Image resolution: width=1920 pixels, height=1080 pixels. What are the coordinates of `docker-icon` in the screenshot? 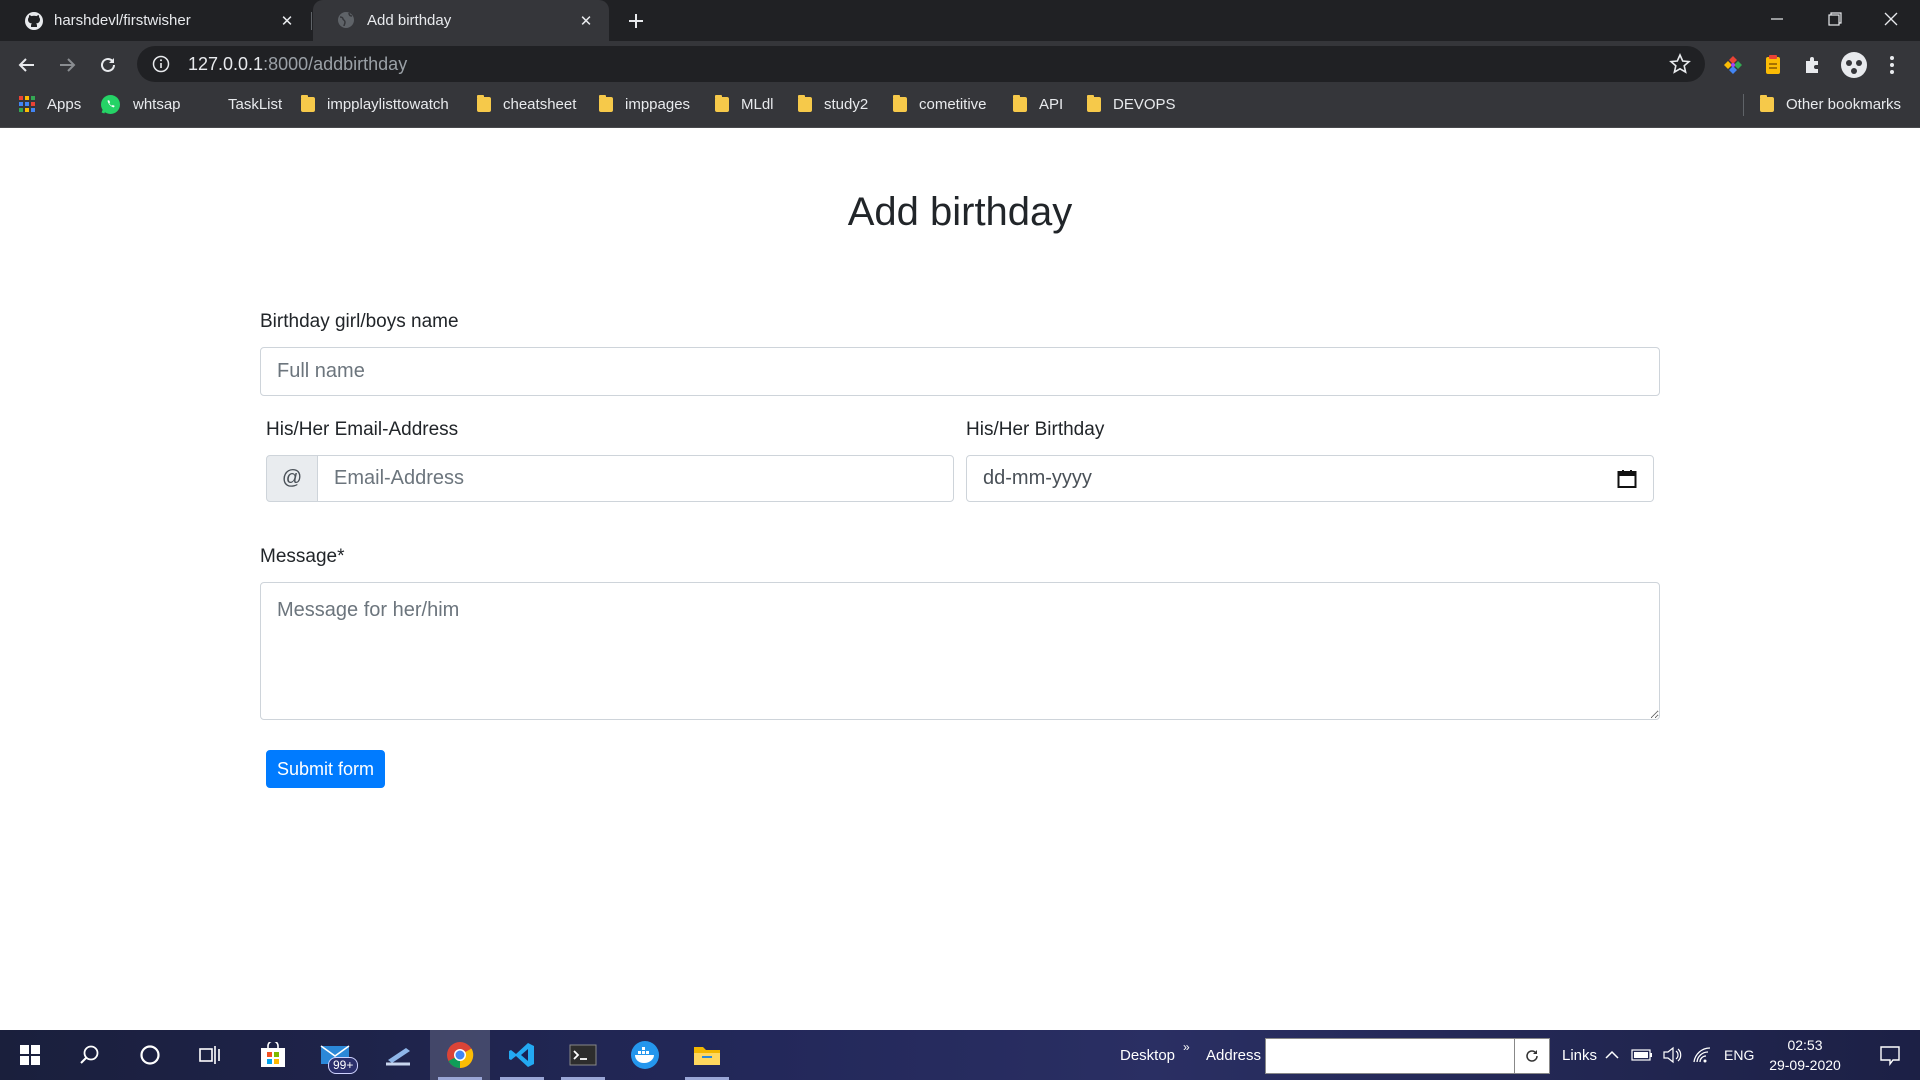 It's located at (645, 1055).